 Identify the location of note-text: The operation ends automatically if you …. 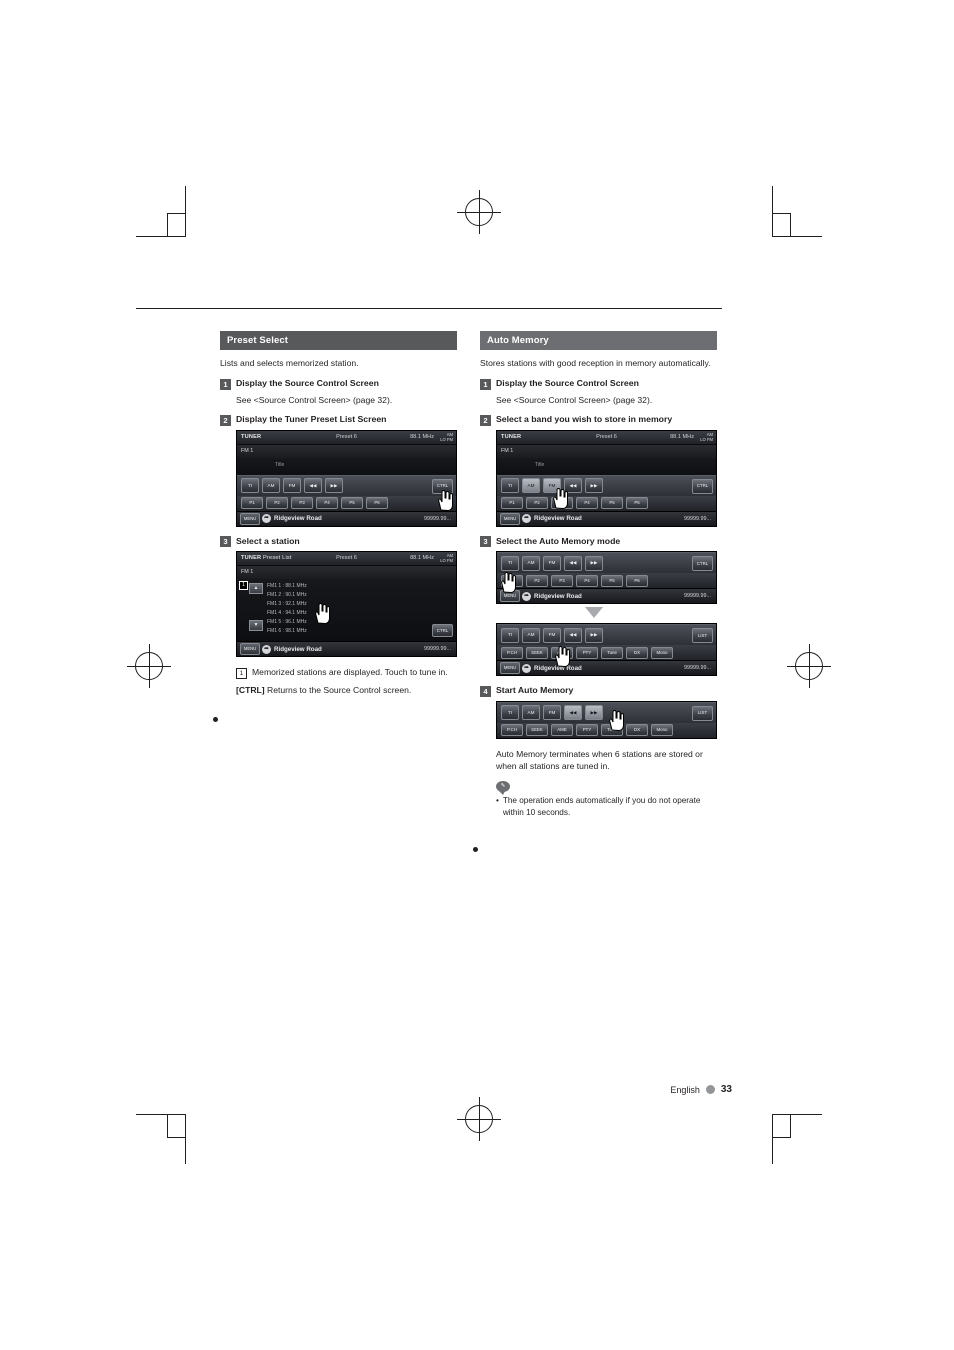
(601, 806).